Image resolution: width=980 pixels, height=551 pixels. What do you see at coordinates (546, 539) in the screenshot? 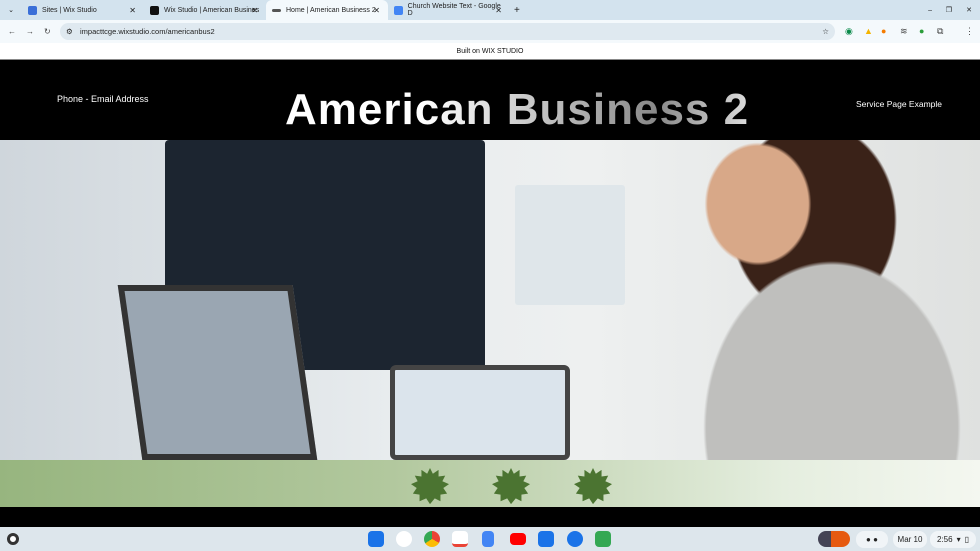
I see `files-icon` at bounding box center [546, 539].